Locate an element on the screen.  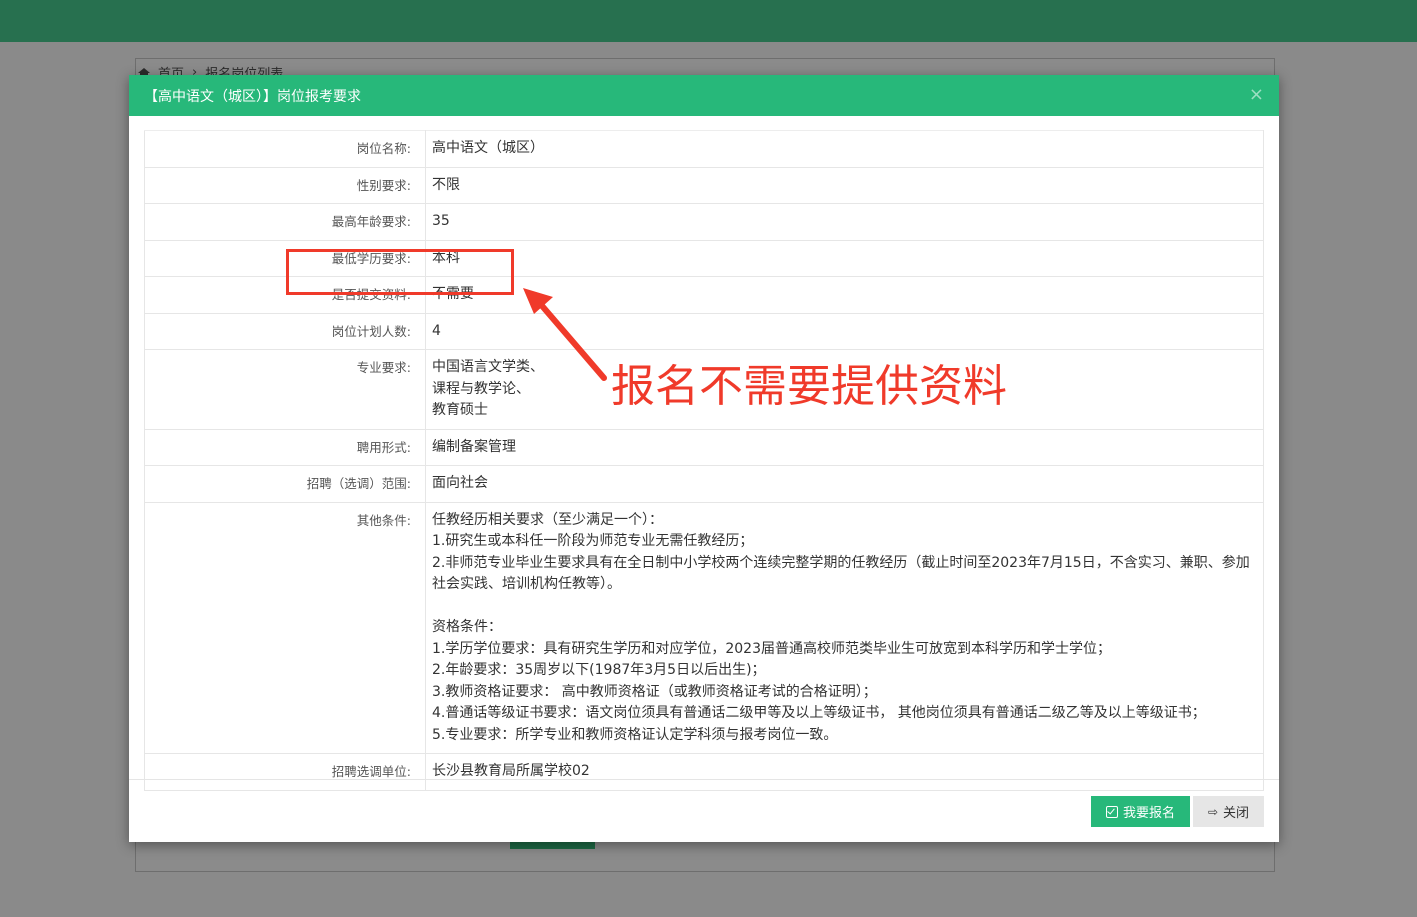
sign-out-icon: ⇨ is located at coordinates (1213, 811).